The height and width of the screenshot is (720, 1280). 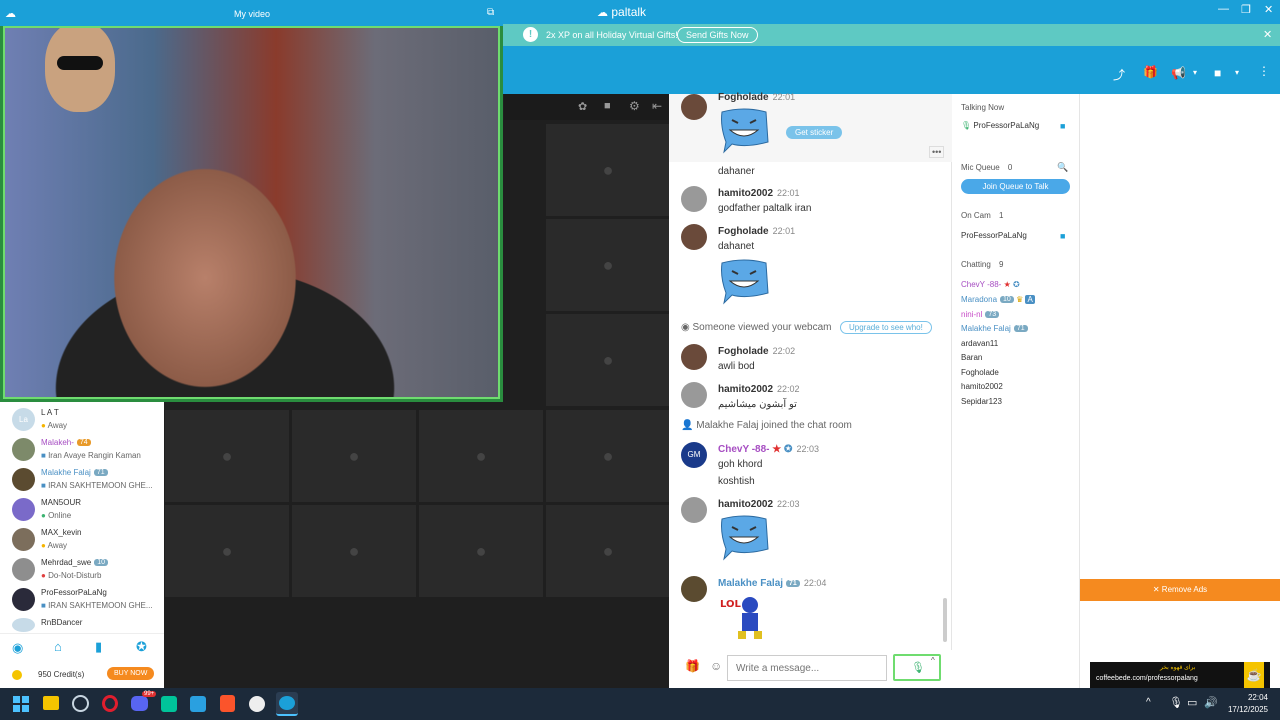 What do you see at coordinates (141, 647) in the screenshot?
I see `badge-icon: ✪` at bounding box center [141, 647].